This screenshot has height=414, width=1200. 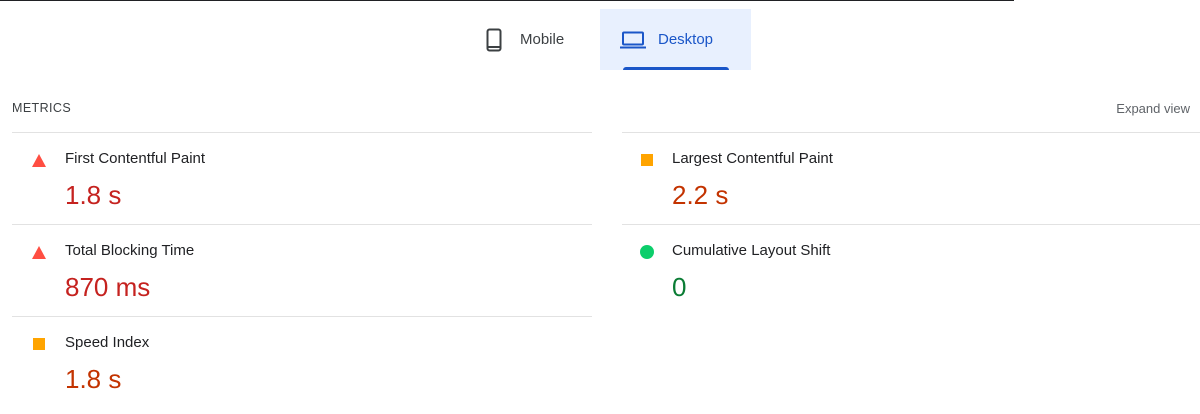 What do you see at coordinates (135, 158) in the screenshot?
I see `metric-label: First Contentful Paint` at bounding box center [135, 158].